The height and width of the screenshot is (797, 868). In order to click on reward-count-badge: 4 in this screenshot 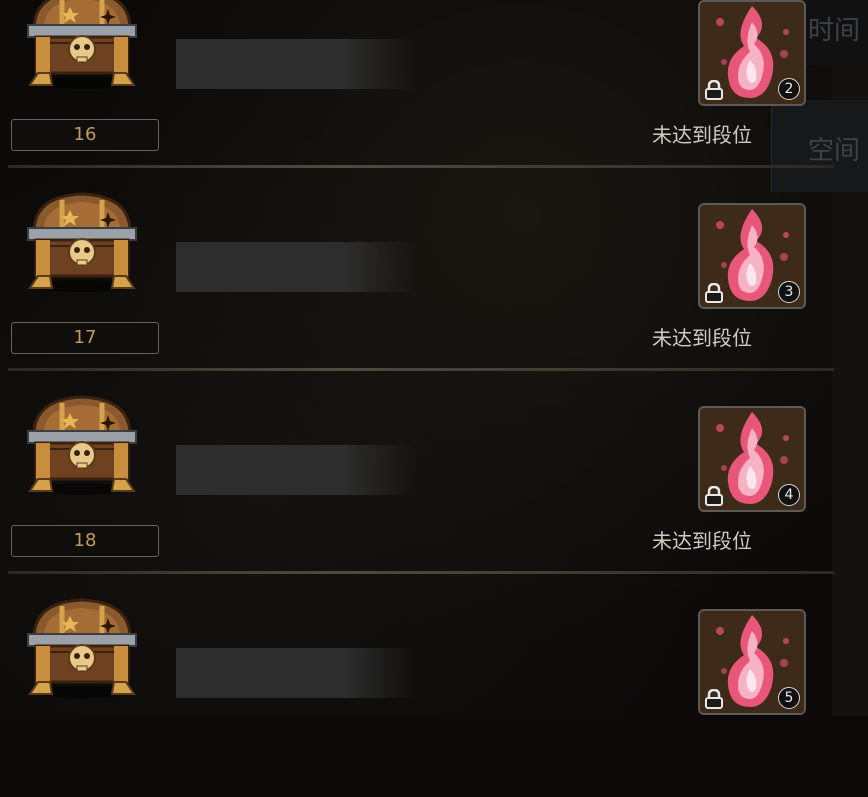, I will do `click(789, 495)`.